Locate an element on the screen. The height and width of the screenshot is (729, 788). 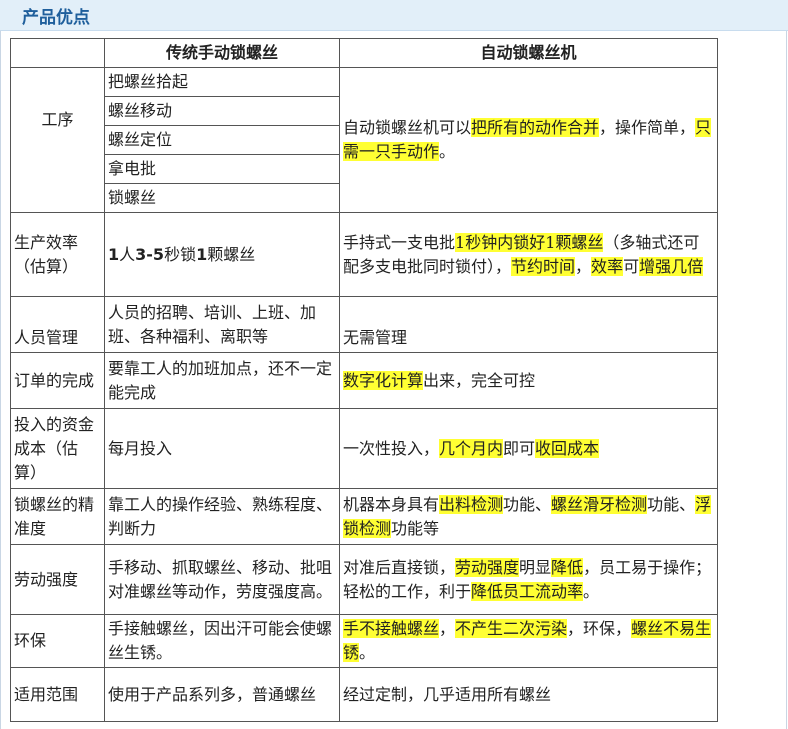
text-run: 人 is located at coordinates (127, 254).